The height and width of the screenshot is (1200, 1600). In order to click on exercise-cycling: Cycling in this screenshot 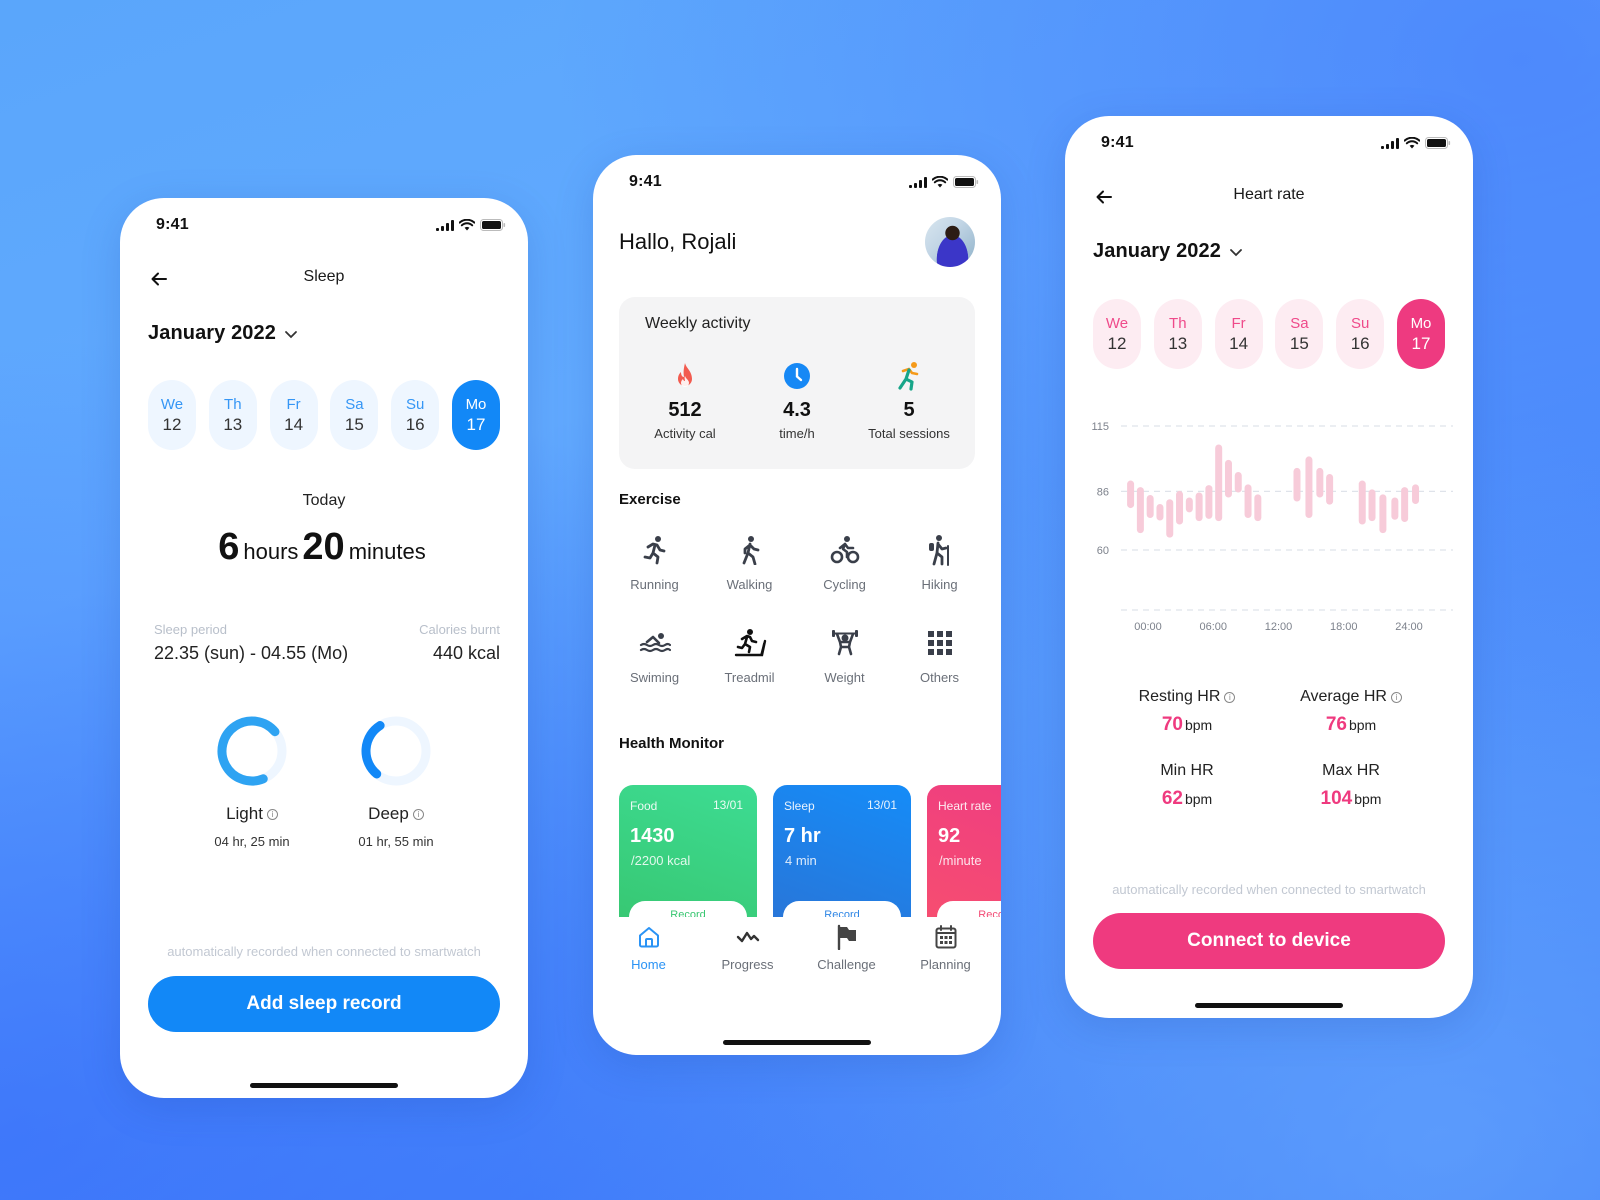, I will do `click(844, 562)`.